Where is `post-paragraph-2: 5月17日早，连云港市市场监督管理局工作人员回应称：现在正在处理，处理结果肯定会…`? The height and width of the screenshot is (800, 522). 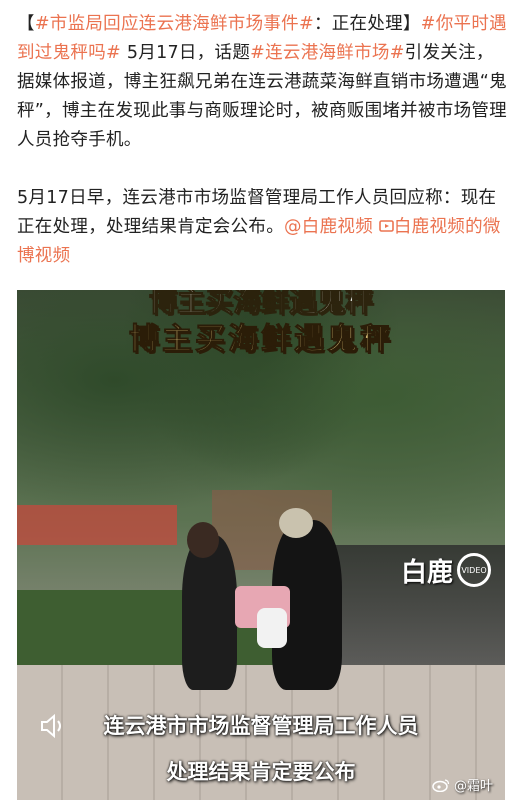 post-paragraph-2: 5月17日早，连云港市市场监督管理局工作人员回应称：现在正在处理，处理结果肯定会… is located at coordinates (263, 227).